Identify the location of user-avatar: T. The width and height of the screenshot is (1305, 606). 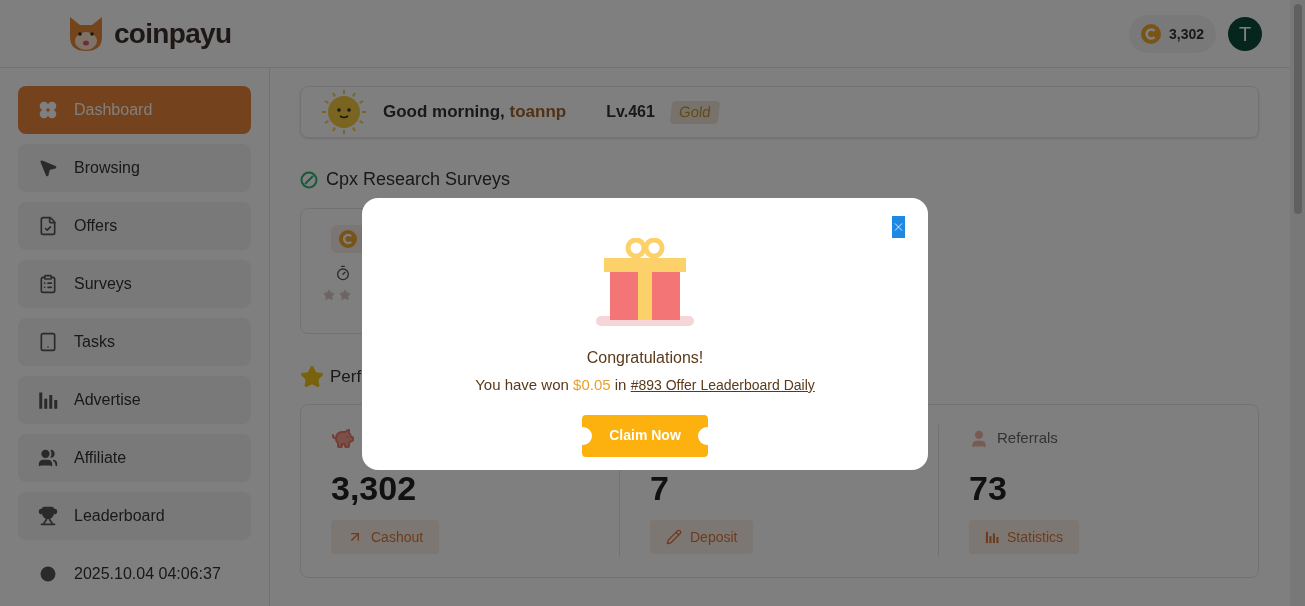
(1245, 33).